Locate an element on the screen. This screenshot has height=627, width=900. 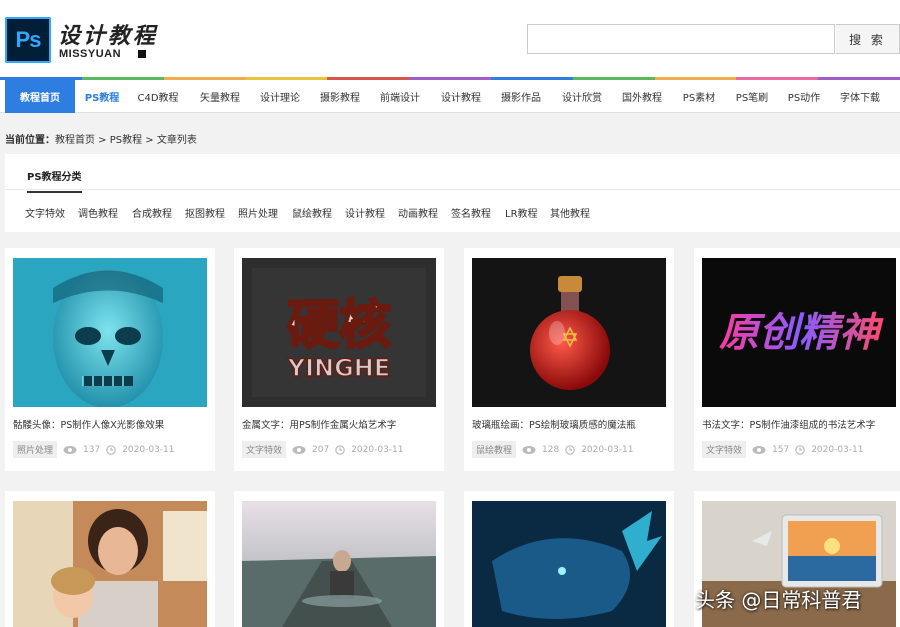
article-card: 骷髅头像：PS制作人像X光影像效果 照片处理 137 2020-03-11 is located at coordinates (110, 359).